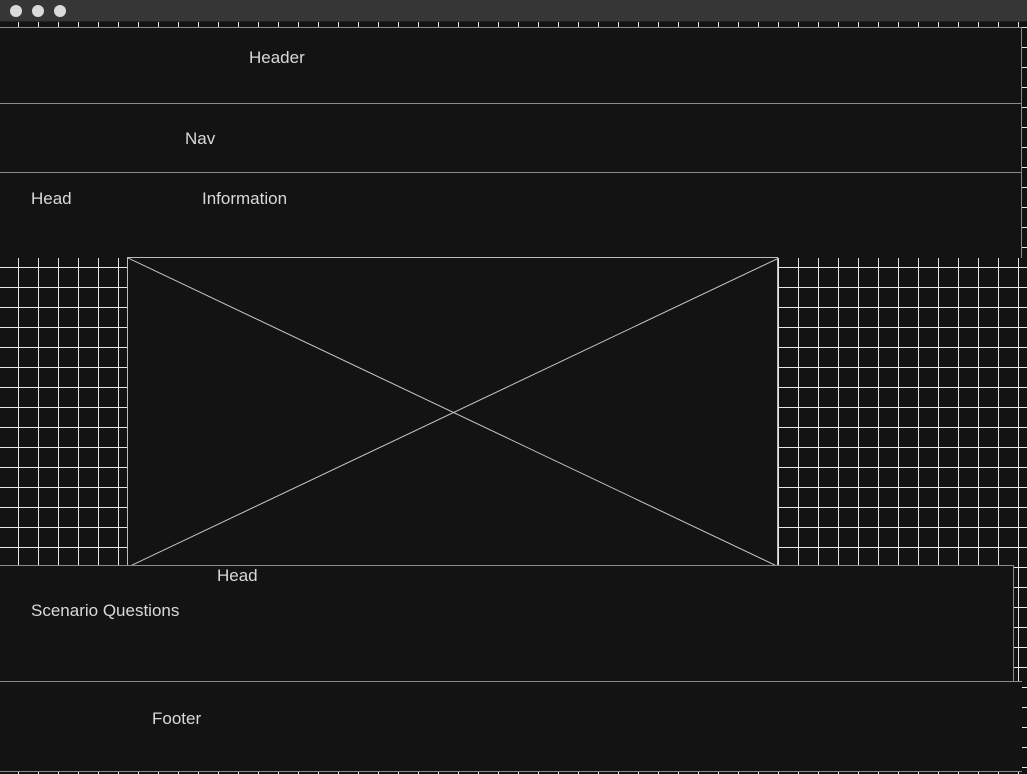 The height and width of the screenshot is (774, 1027). Describe the element at coordinates (105, 610) in the screenshot. I see `scenario-questions-title: Scenario Questions` at that location.